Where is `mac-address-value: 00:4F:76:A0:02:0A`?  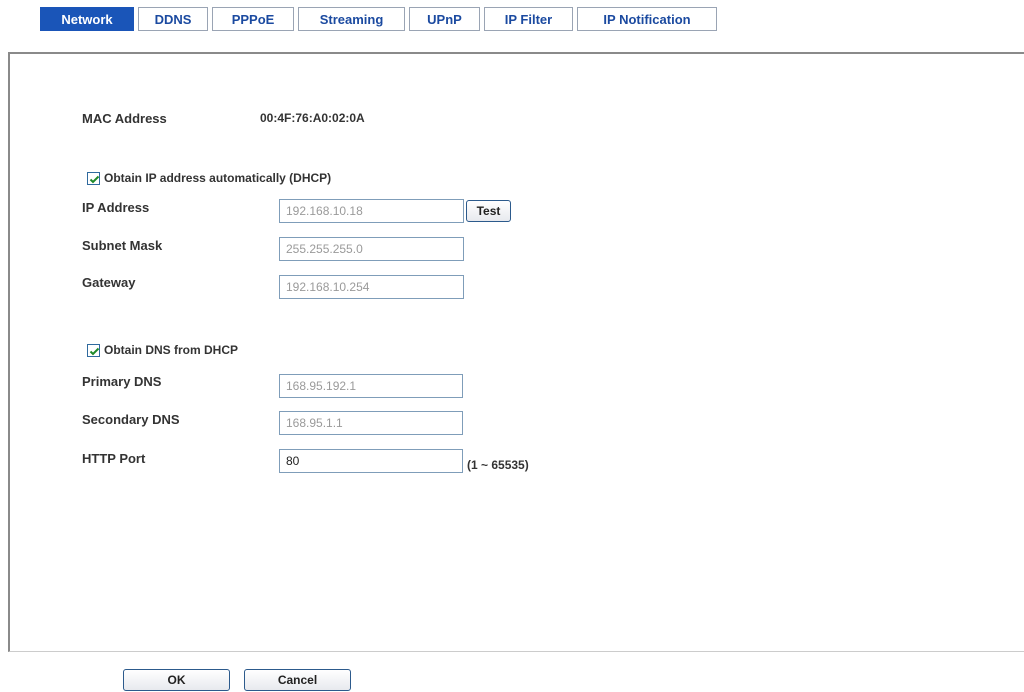
mac-address-value: 00:4F:76:A0:02:0A is located at coordinates (312, 118).